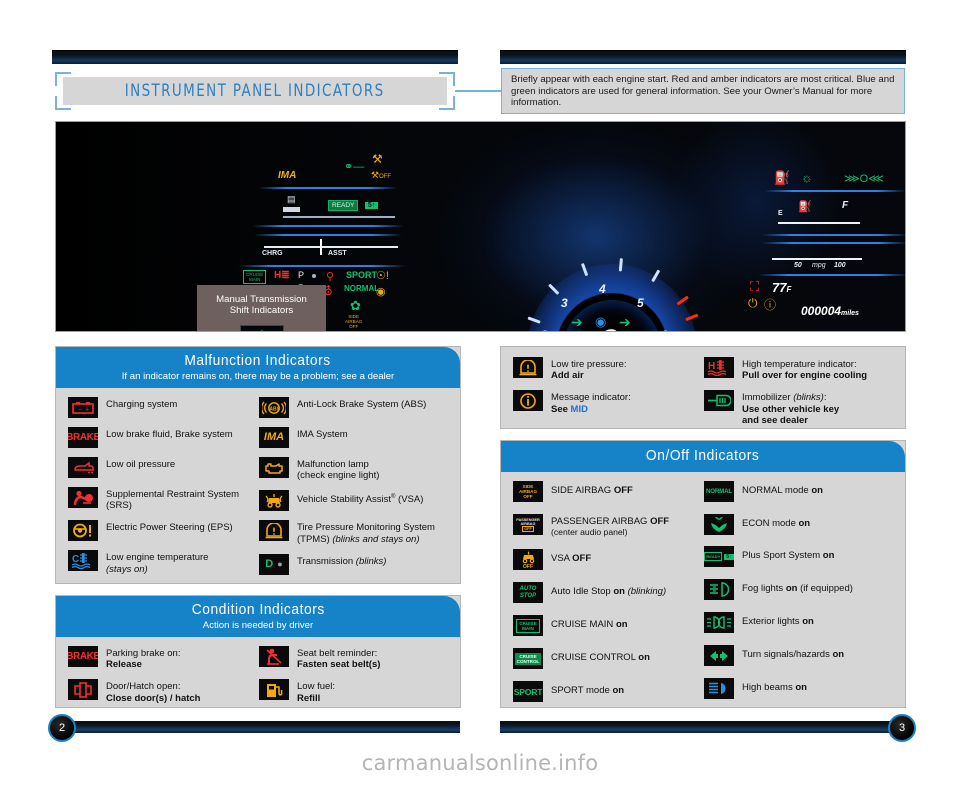  What do you see at coordinates (528, 692) in the screenshot?
I see `sport-mode-icon: SPORT` at bounding box center [528, 692].